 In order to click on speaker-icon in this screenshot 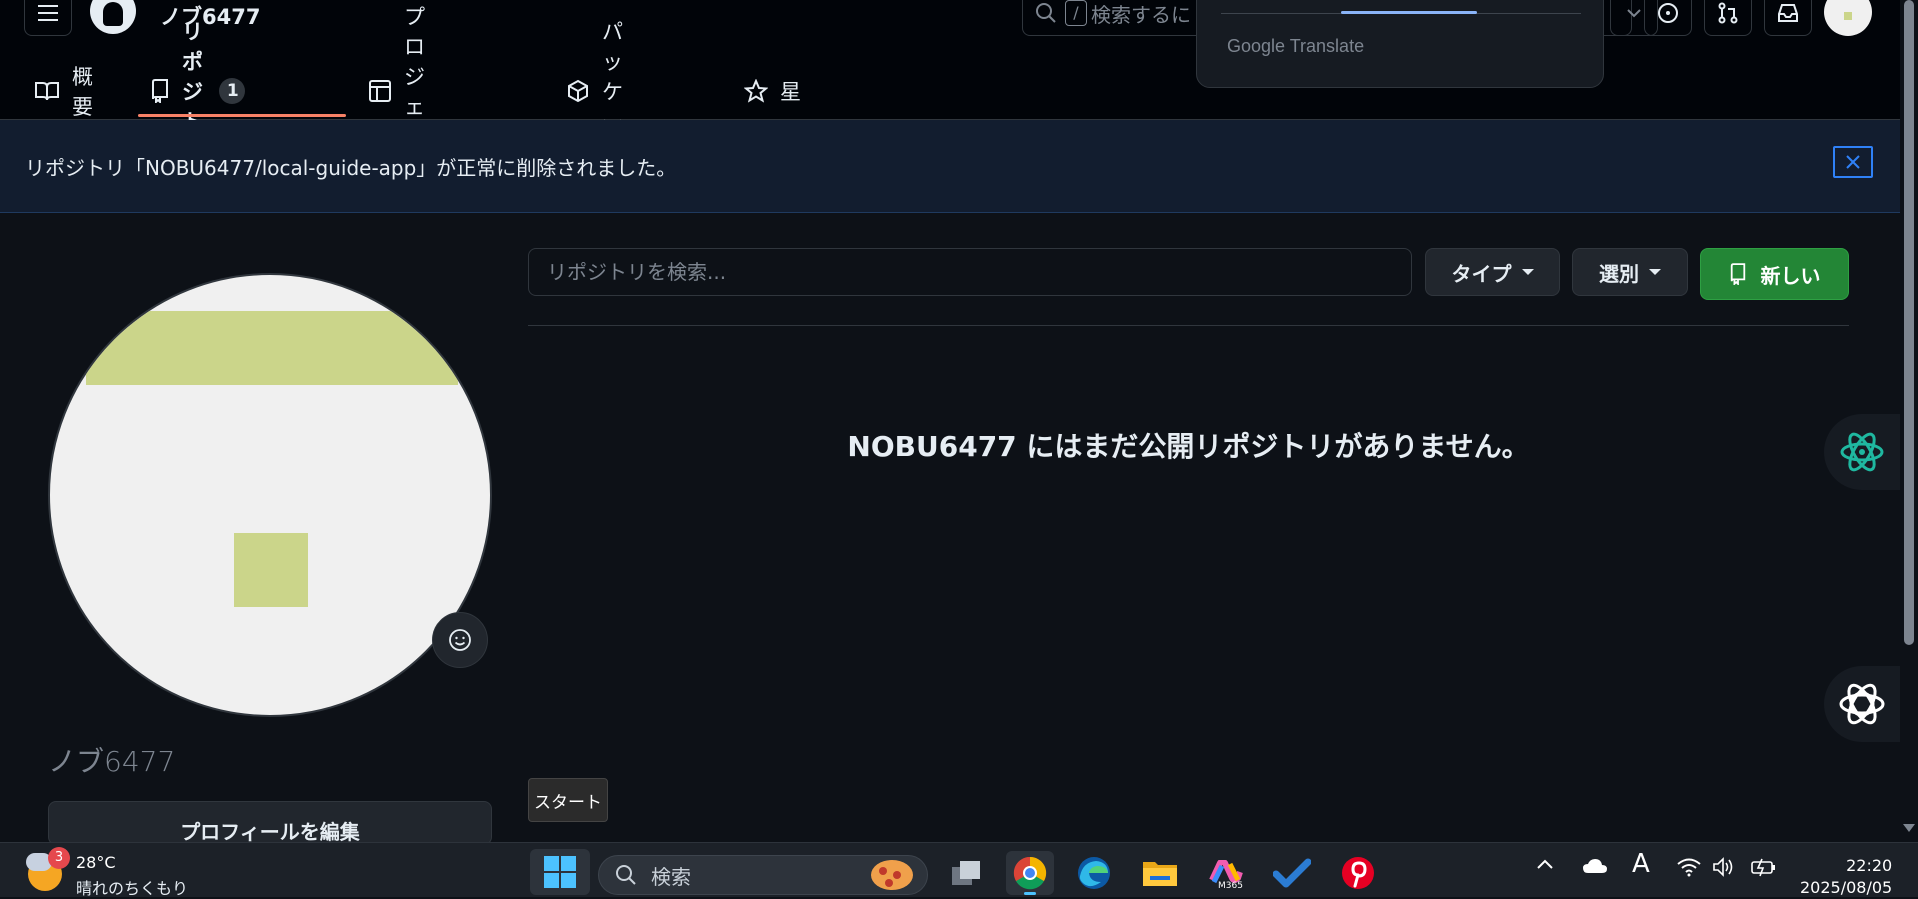, I will do `click(1723, 867)`.